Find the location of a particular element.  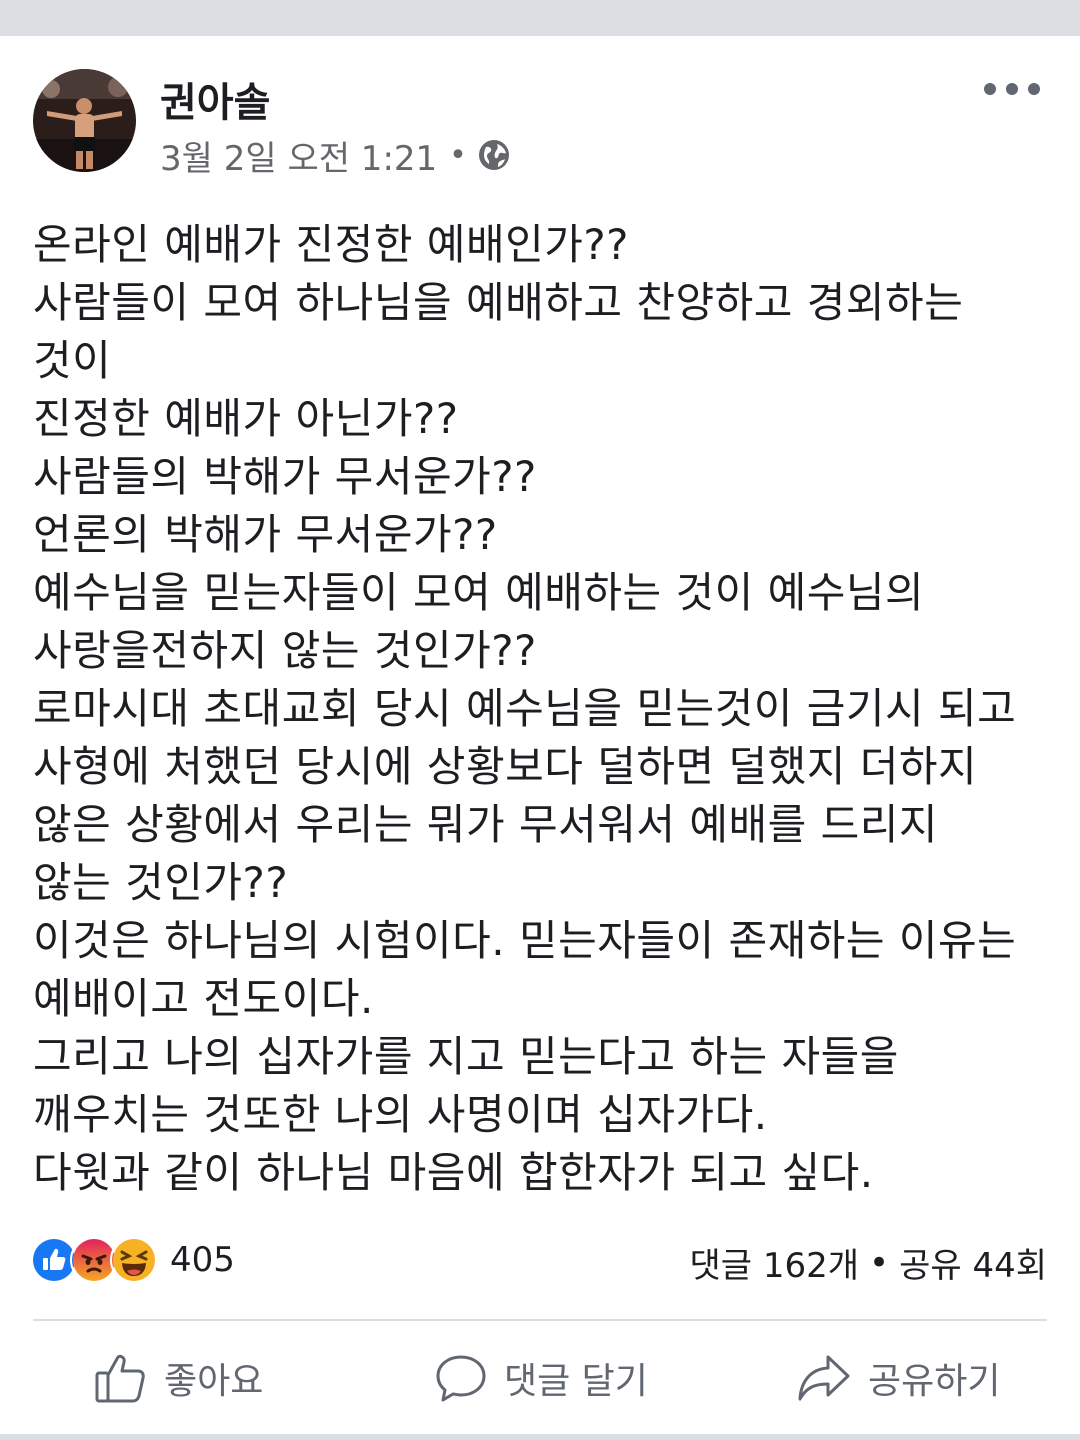

author-name: 권아솔 is located at coordinates (215, 99).